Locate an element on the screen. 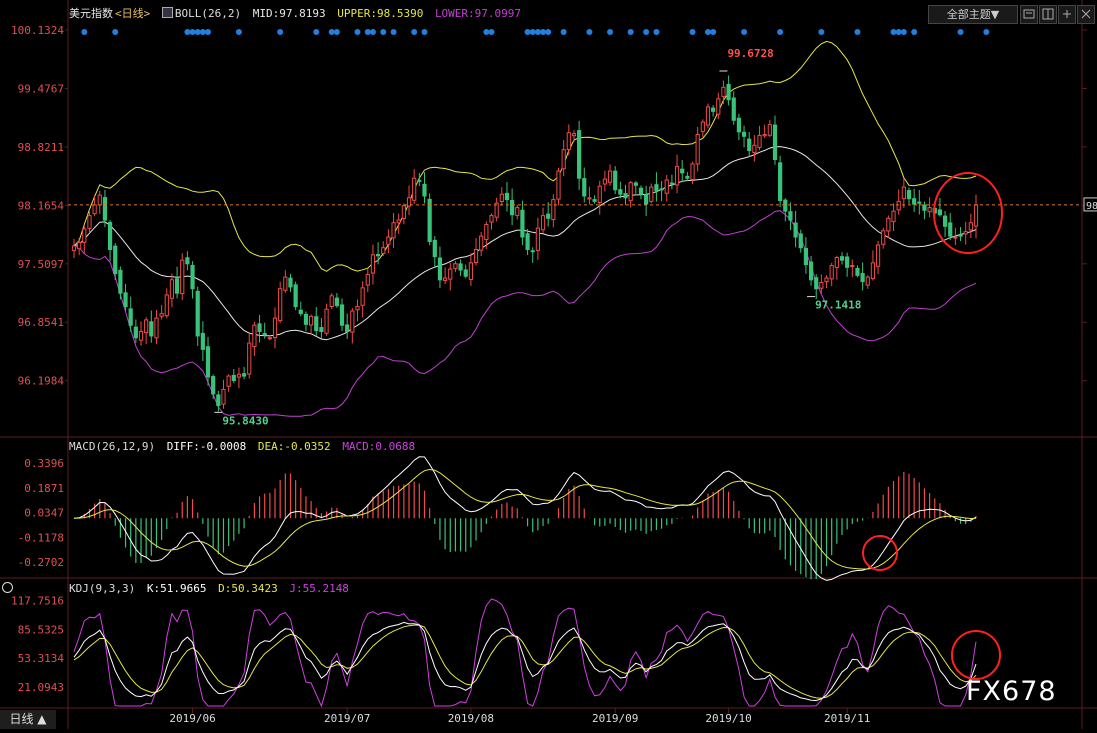 Image resolution: width=1097 pixels, height=733 pixels. boll-mid: MID:97.8193 is located at coordinates (289, 13).